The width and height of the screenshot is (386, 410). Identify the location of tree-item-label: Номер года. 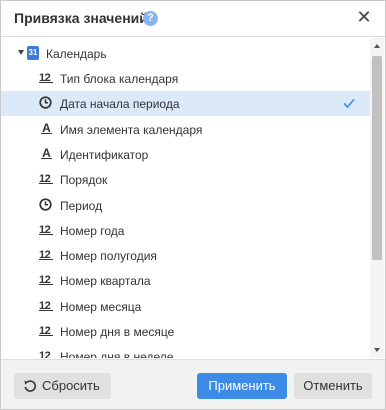
(92, 230).